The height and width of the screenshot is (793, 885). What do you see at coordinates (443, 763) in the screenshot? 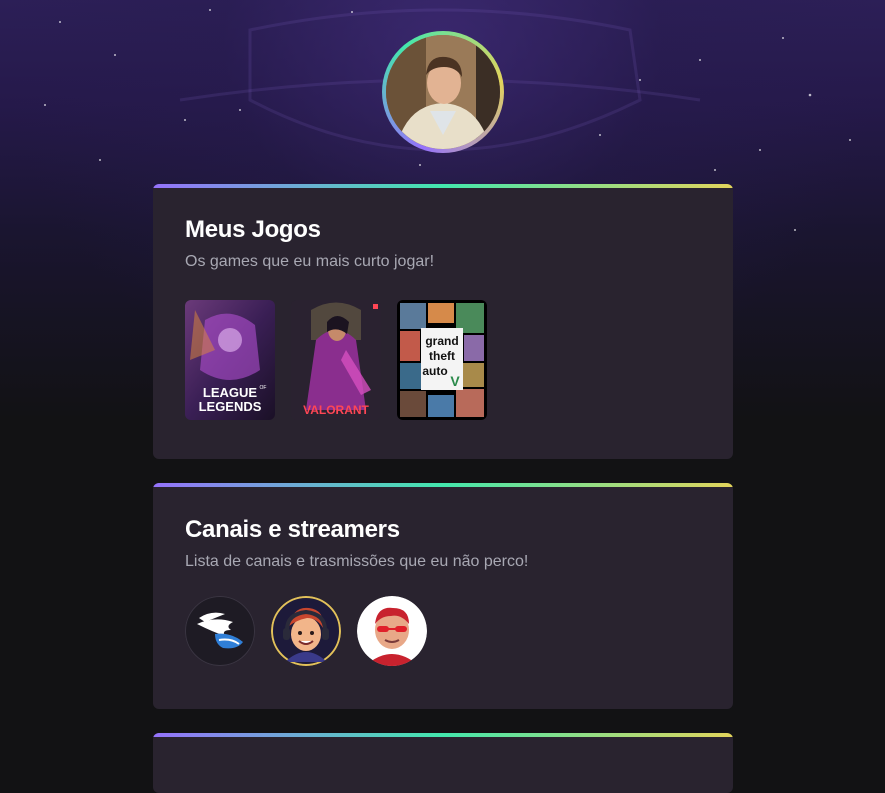
I see `next-card` at bounding box center [443, 763].